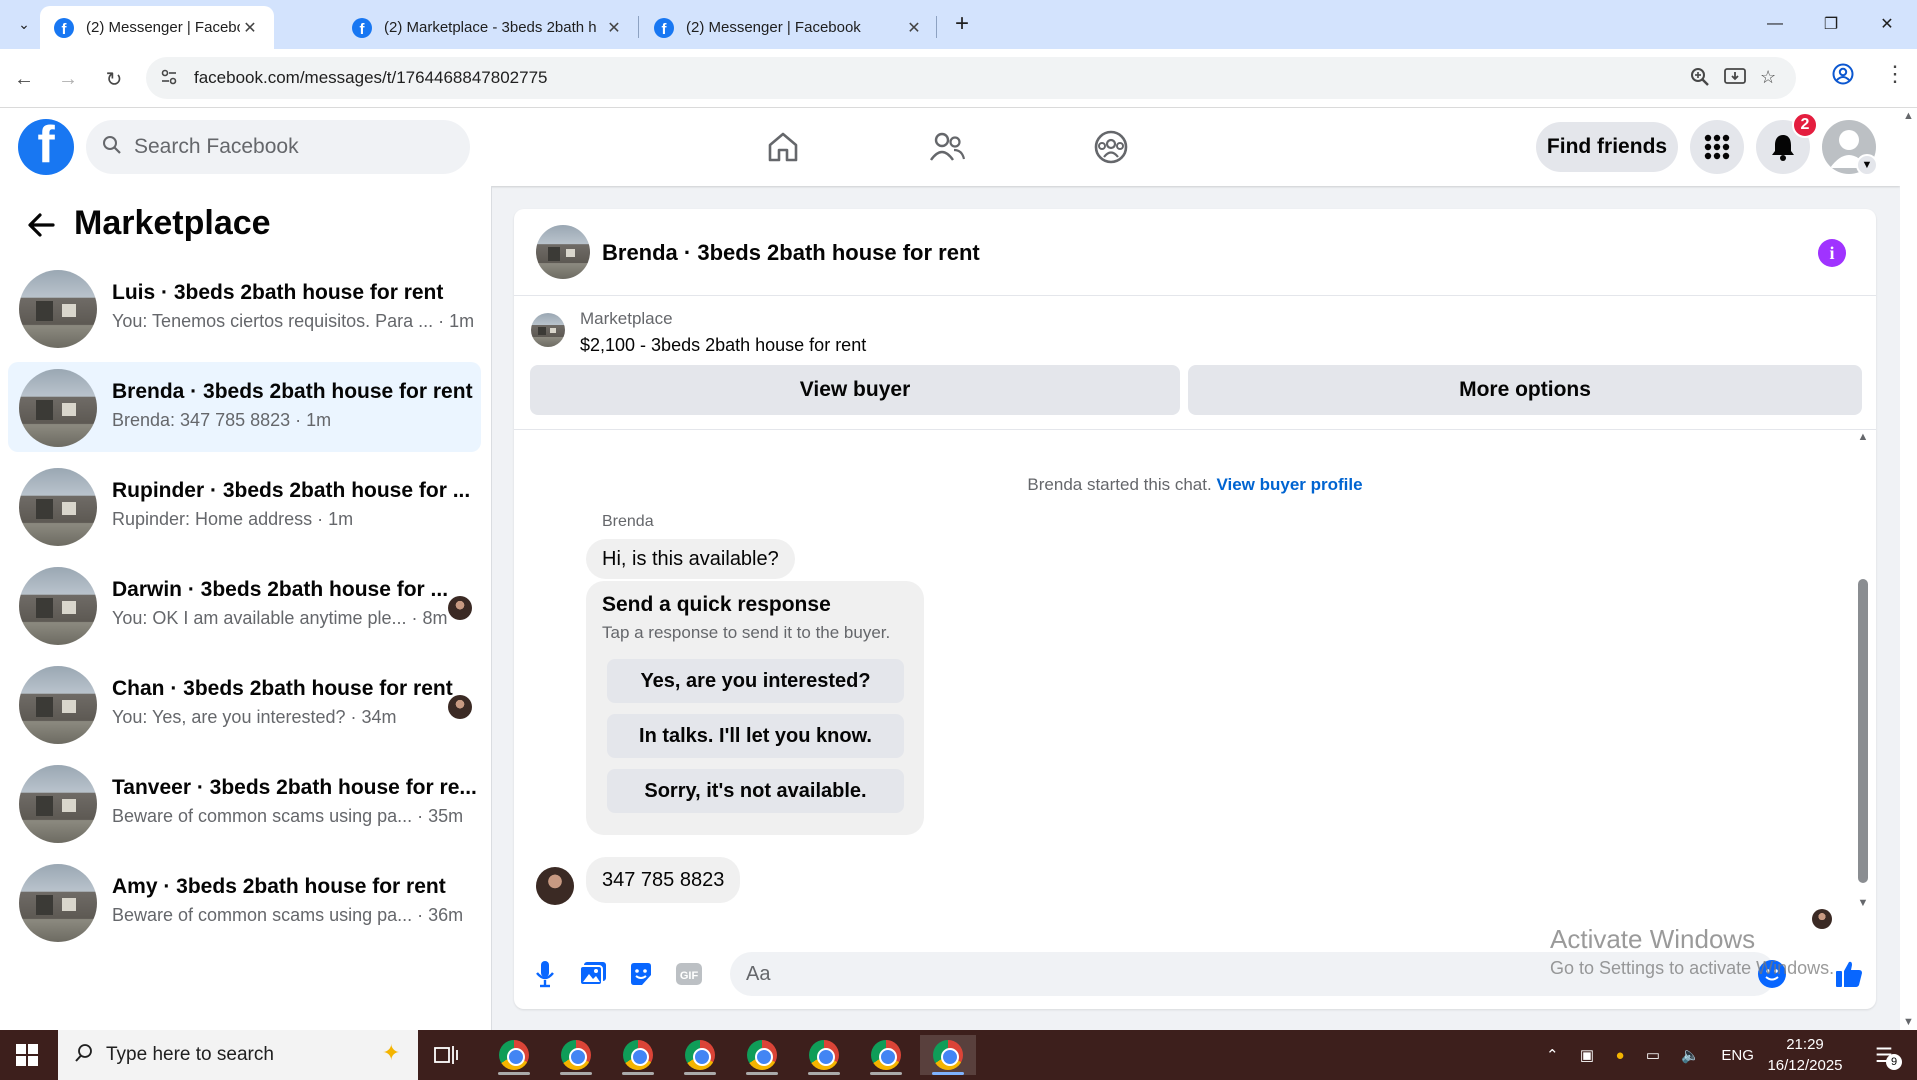  What do you see at coordinates (555, 886) in the screenshot?
I see `sender-avatar` at bounding box center [555, 886].